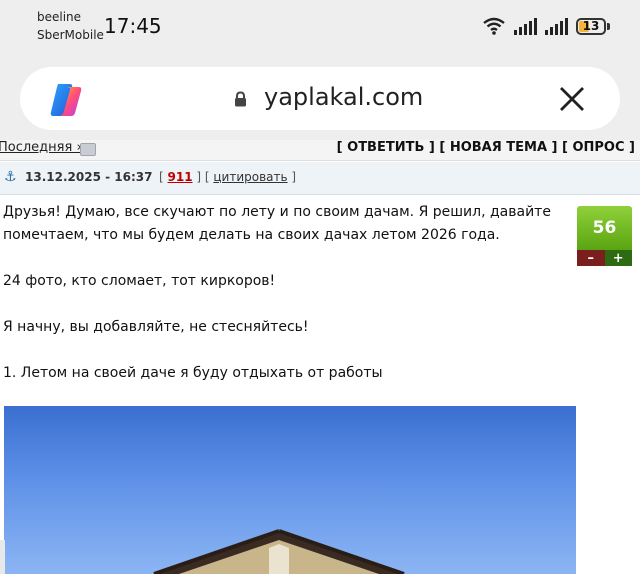 The height and width of the screenshot is (574, 640). I want to click on status-icons: 13, so click(546, 26).